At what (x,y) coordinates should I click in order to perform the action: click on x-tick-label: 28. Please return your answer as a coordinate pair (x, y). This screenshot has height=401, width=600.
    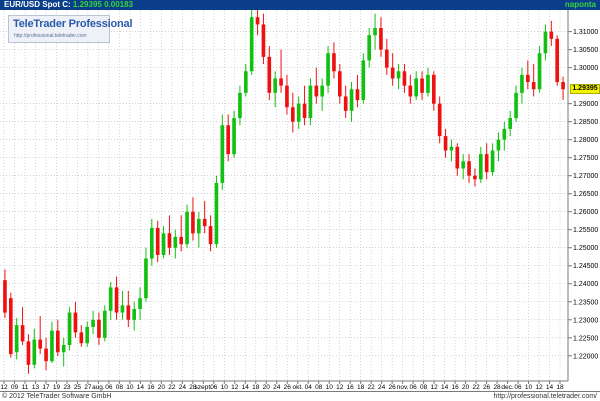
    Looking at the image, I should click on (497, 387).